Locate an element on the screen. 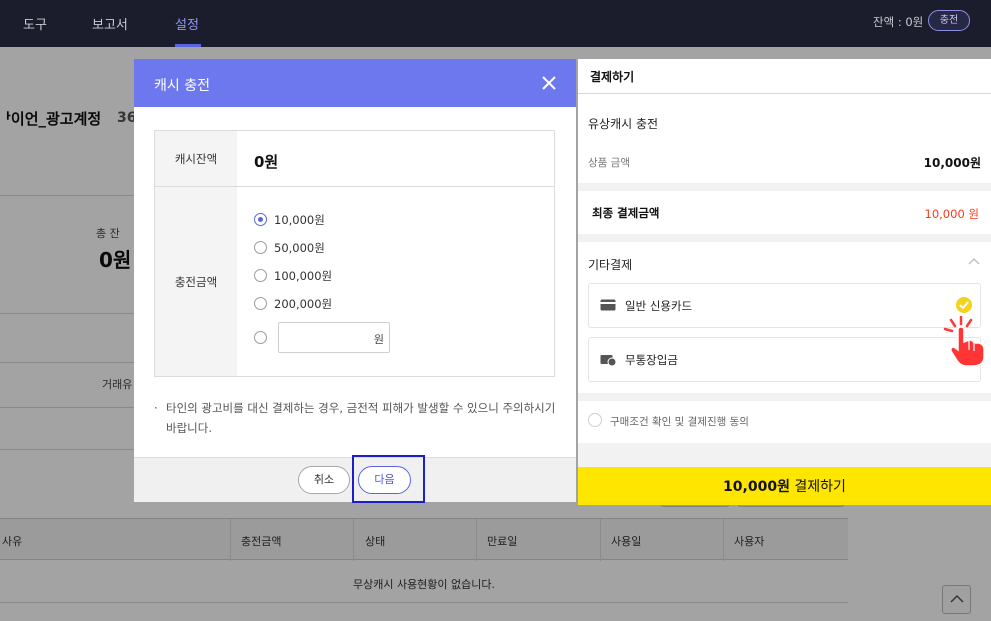  radio-selected is located at coordinates (260, 219).